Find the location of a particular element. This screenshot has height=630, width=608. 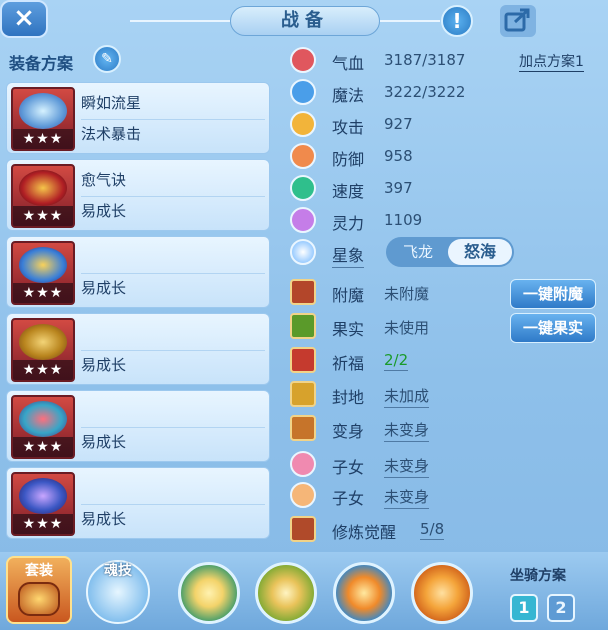

blessing-icon is located at coordinates (303, 360).